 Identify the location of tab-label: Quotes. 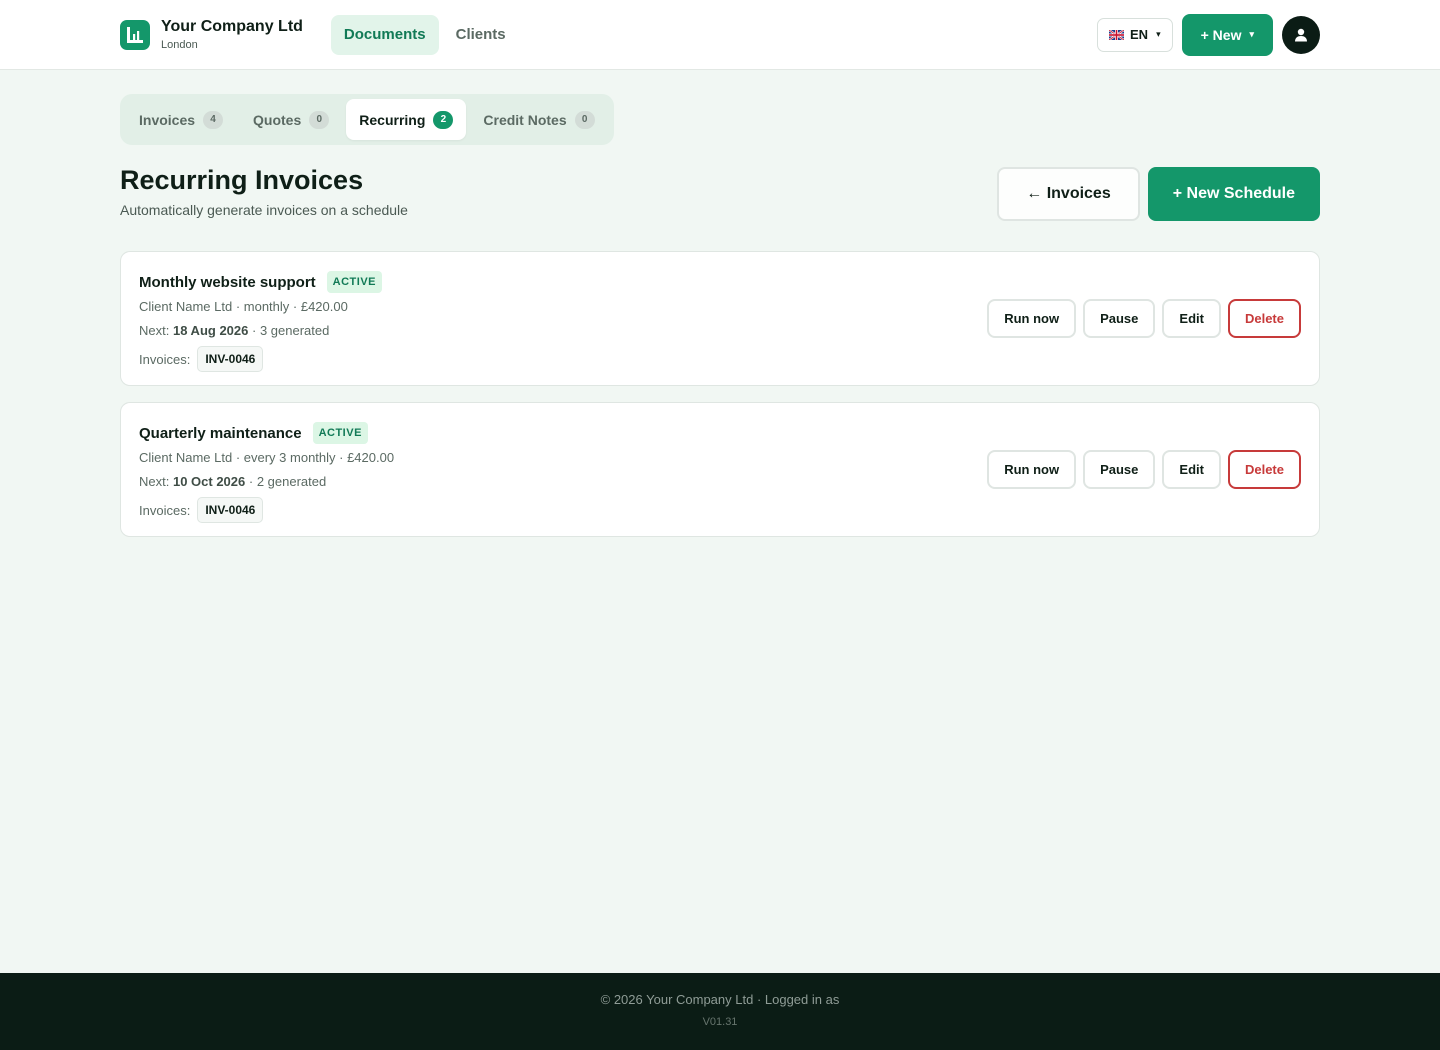
(277, 119).